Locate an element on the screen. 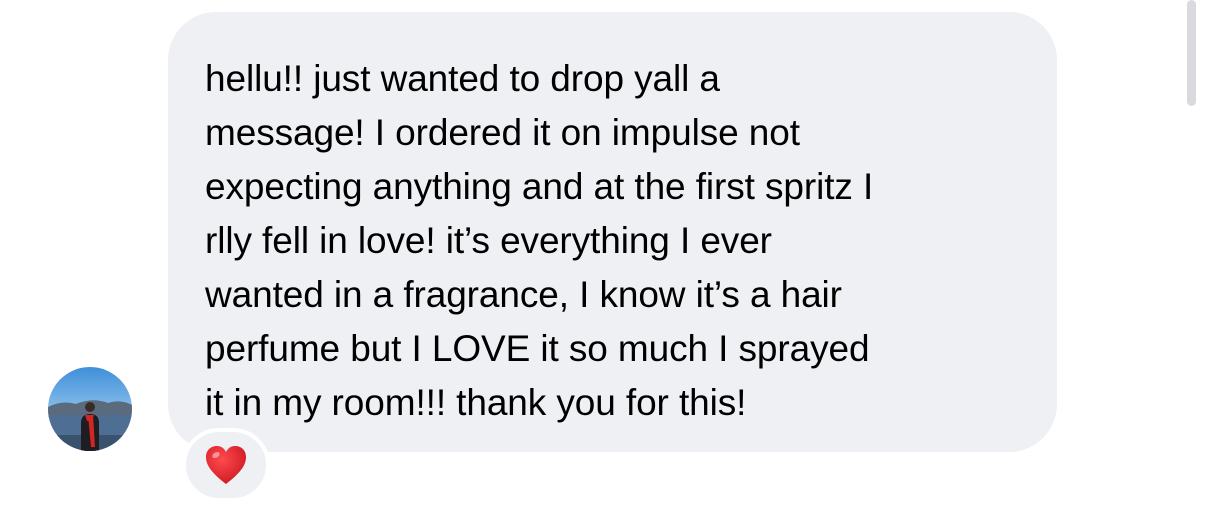 The height and width of the screenshot is (514, 1206). scrollbar is located at coordinates (1191, 53).